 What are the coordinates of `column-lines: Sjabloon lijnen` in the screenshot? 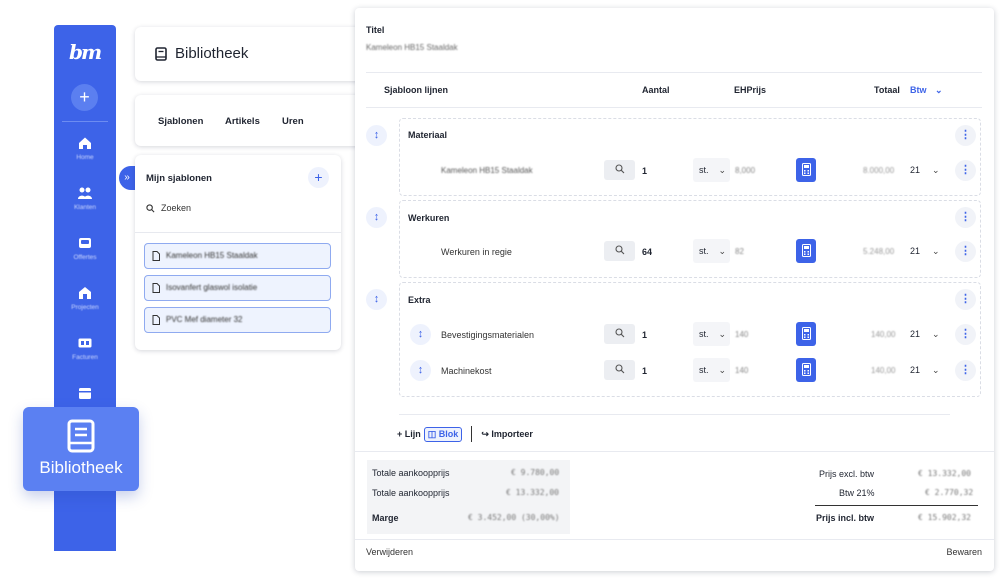 It's located at (416, 90).